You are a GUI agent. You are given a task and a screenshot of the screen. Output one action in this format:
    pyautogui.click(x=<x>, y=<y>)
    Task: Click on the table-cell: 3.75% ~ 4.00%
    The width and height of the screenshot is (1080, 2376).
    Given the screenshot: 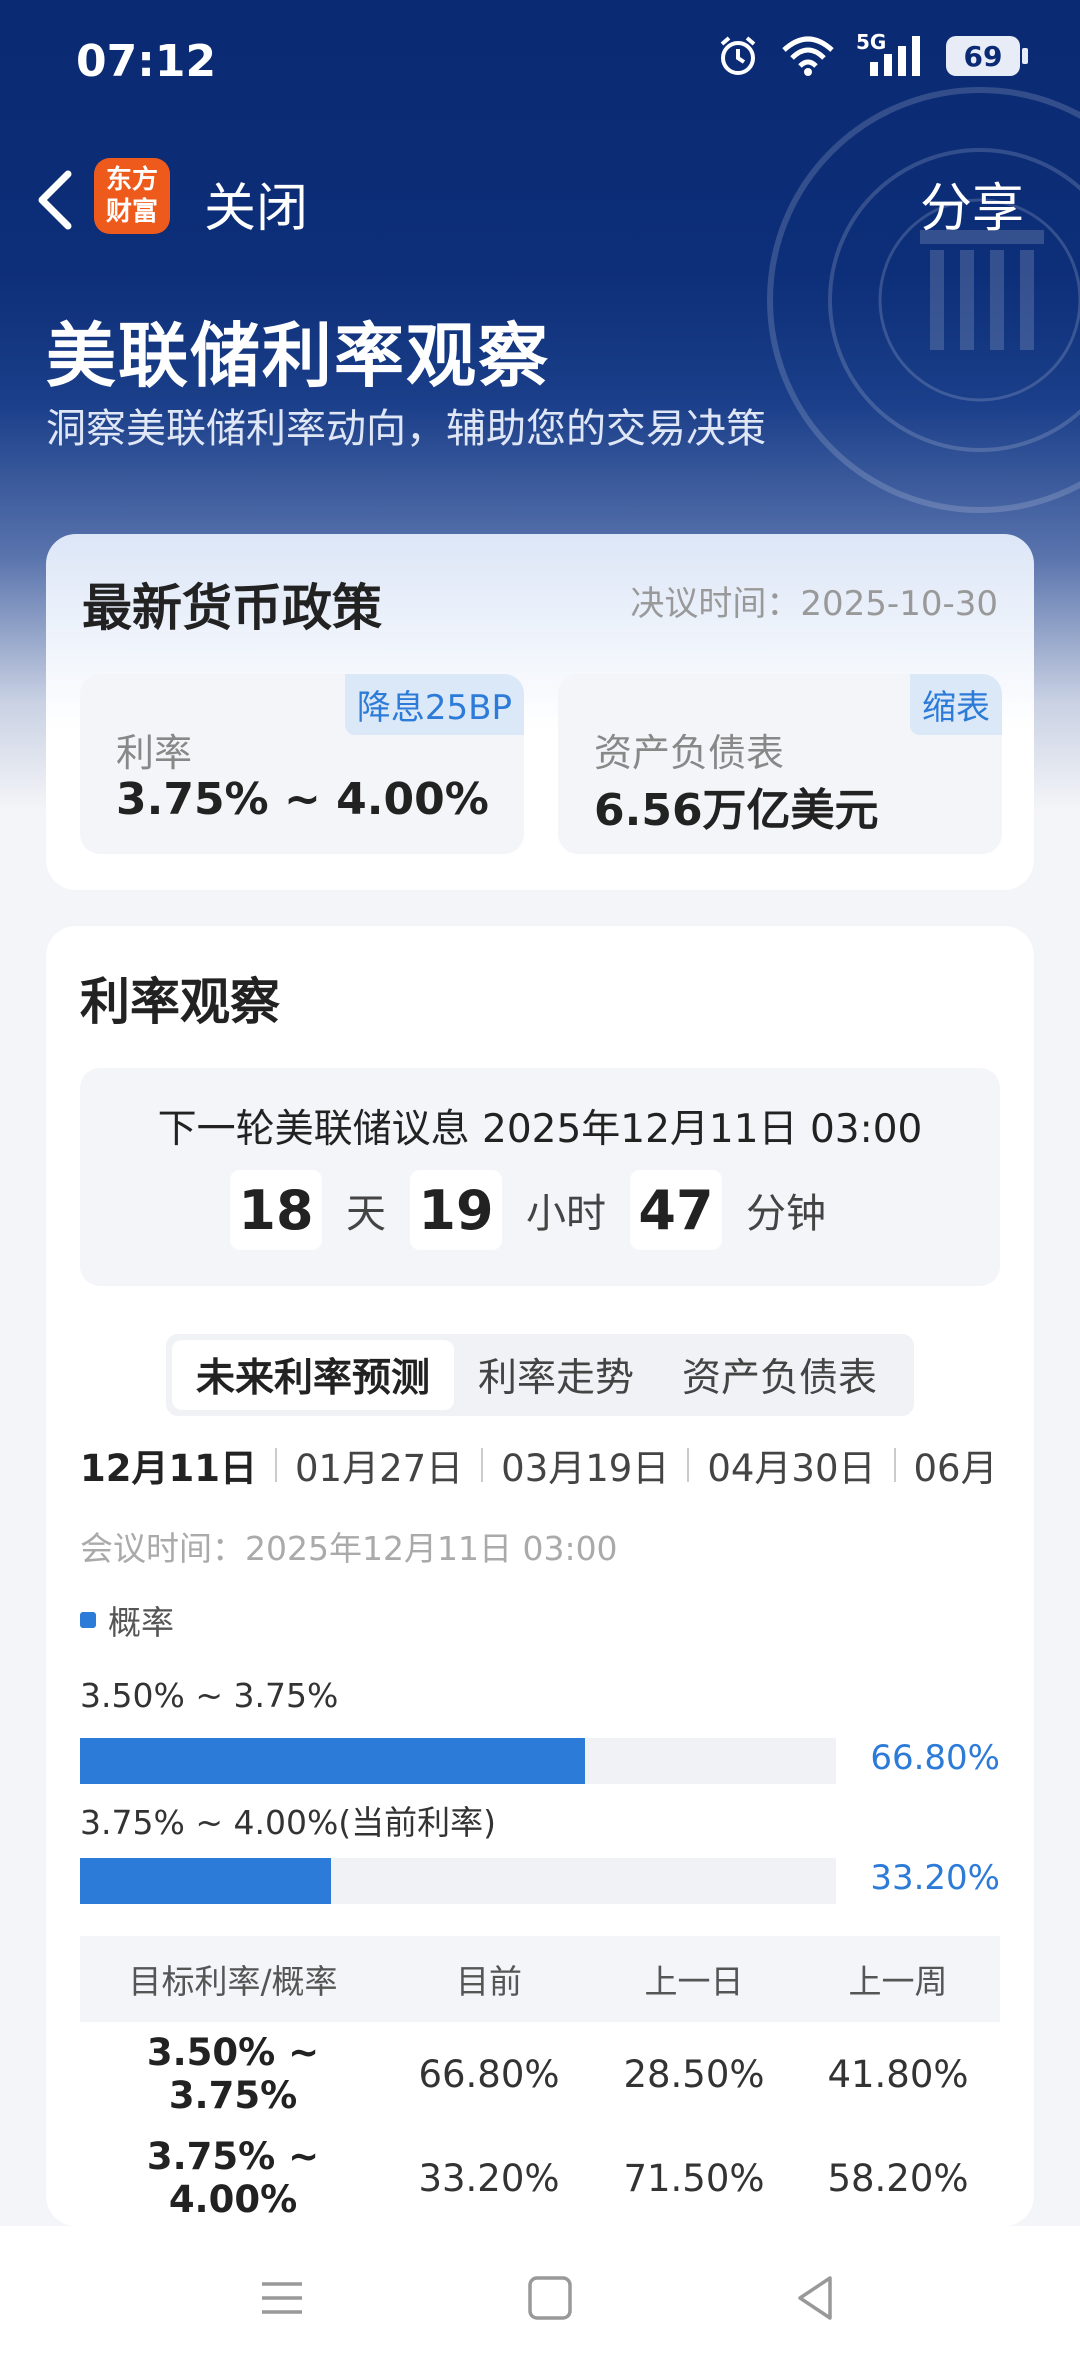 What is the action you would take?
    pyautogui.click(x=233, y=2178)
    